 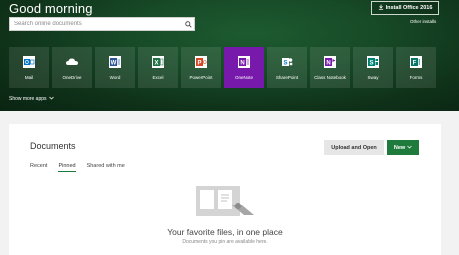 I want to click on app-label: Mail, so click(x=29, y=77).